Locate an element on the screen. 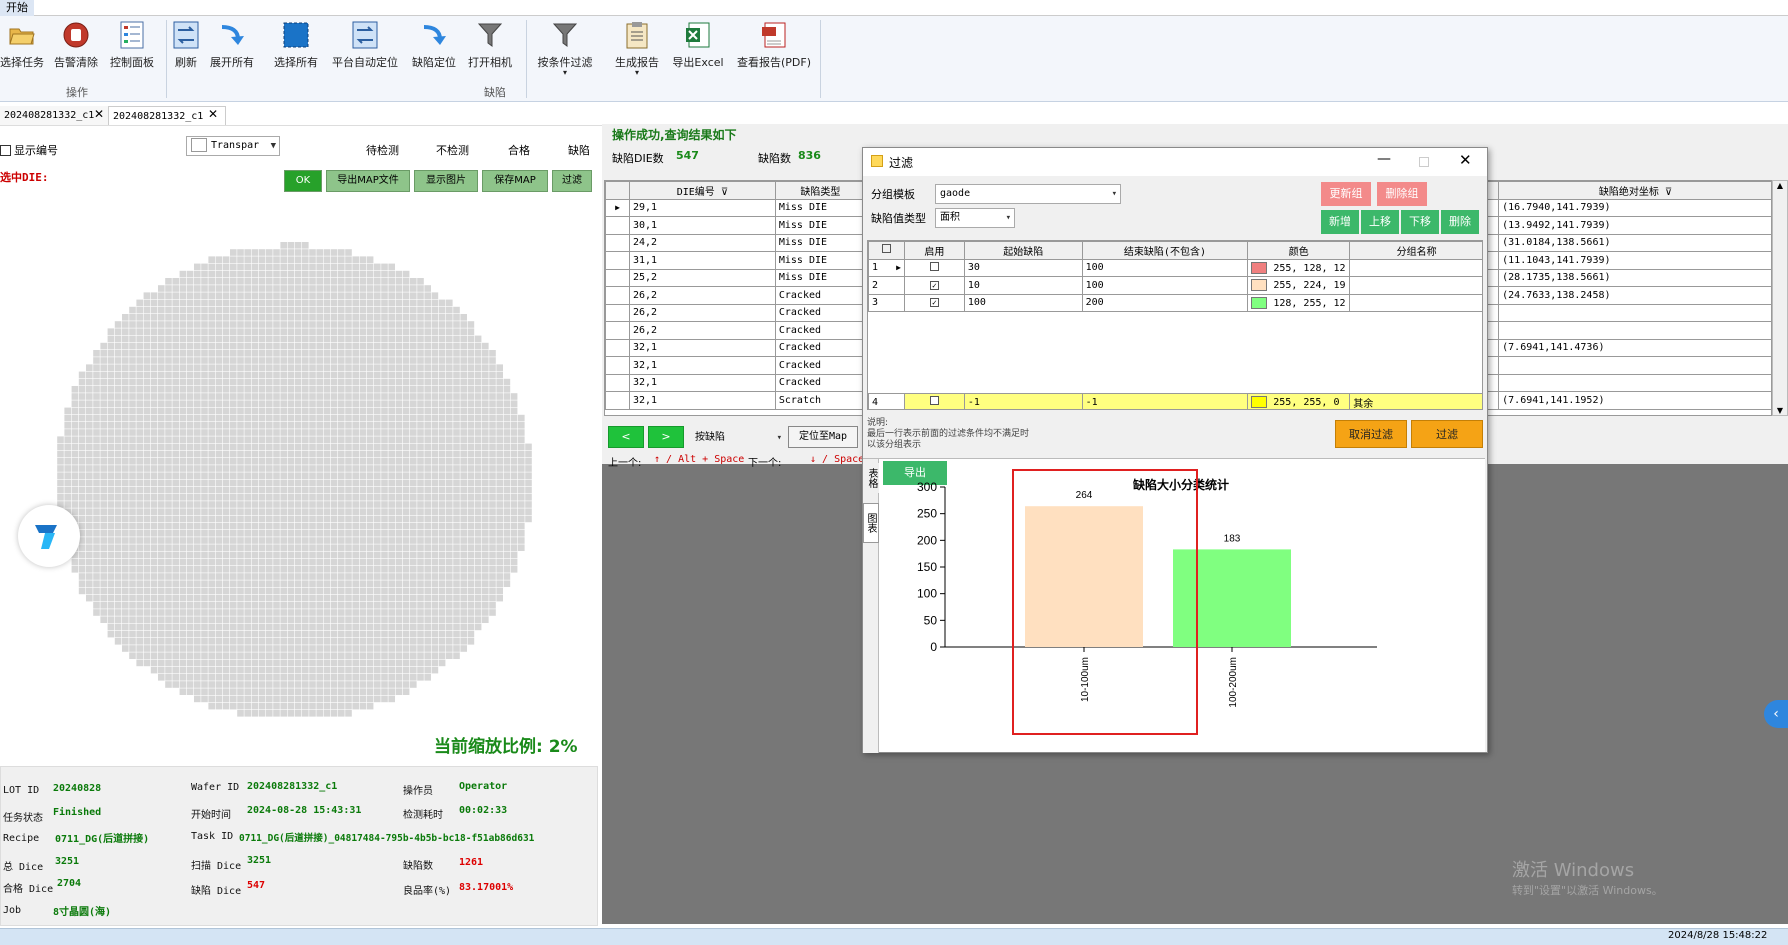 The image size is (1788, 945). checkbox-box is located at coordinates (5, 150).